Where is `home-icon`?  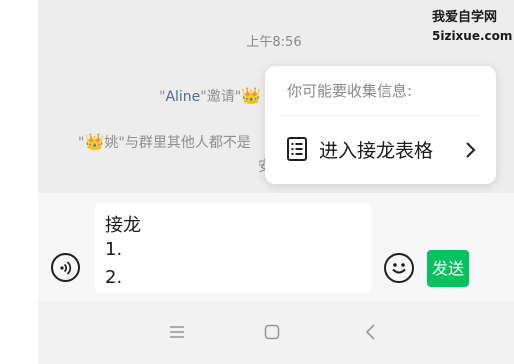
home-icon is located at coordinates (272, 332).